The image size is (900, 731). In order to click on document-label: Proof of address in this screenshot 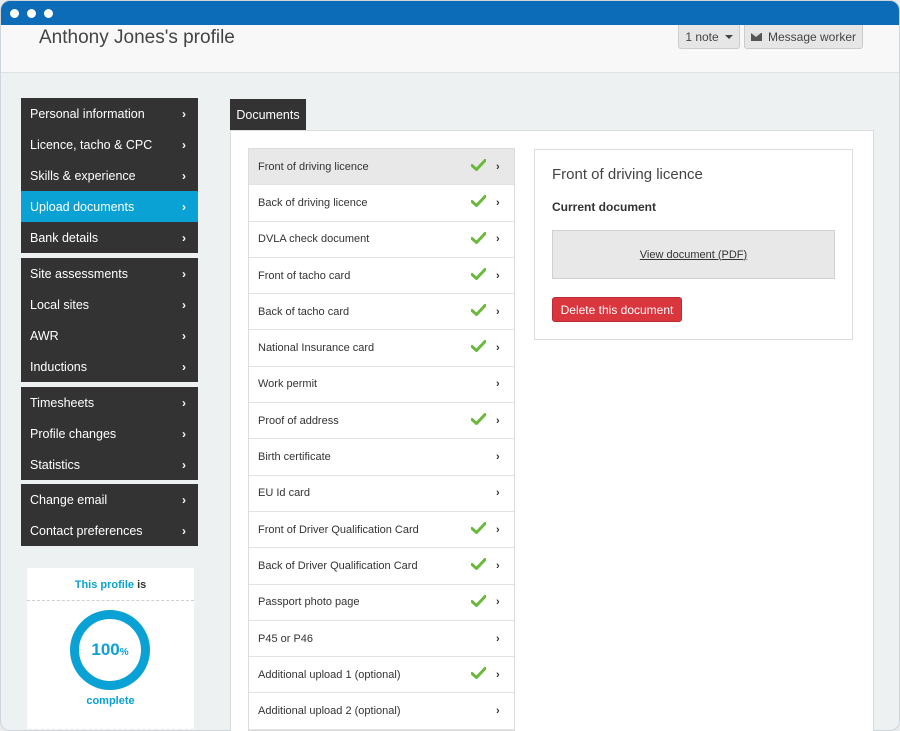, I will do `click(298, 420)`.